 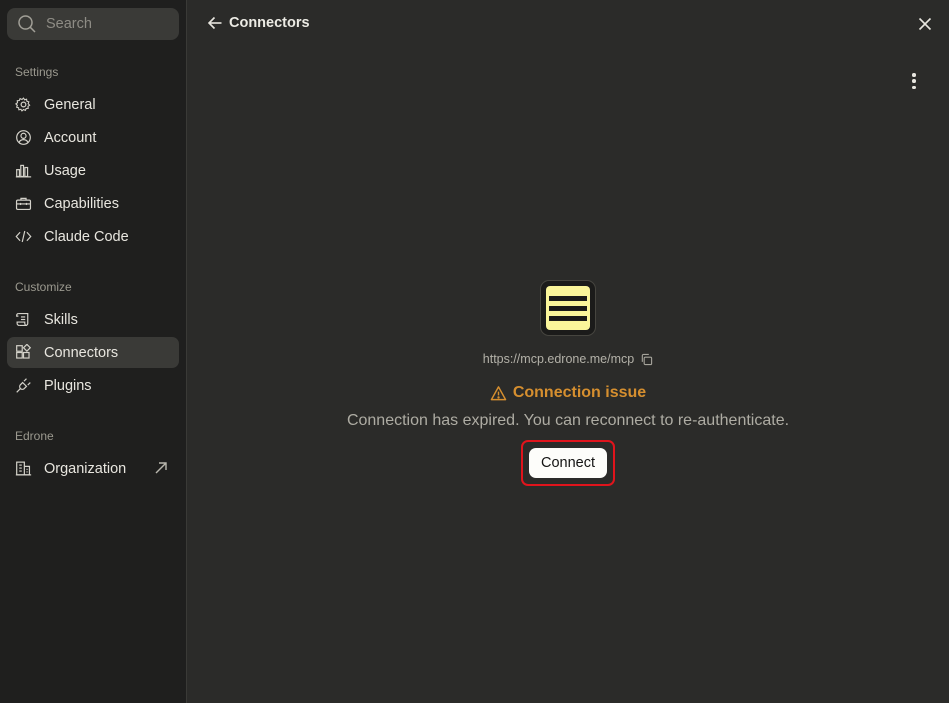 What do you see at coordinates (558, 359) in the screenshot?
I see `connector-url: https://mcp.edrone.me/mcp` at bounding box center [558, 359].